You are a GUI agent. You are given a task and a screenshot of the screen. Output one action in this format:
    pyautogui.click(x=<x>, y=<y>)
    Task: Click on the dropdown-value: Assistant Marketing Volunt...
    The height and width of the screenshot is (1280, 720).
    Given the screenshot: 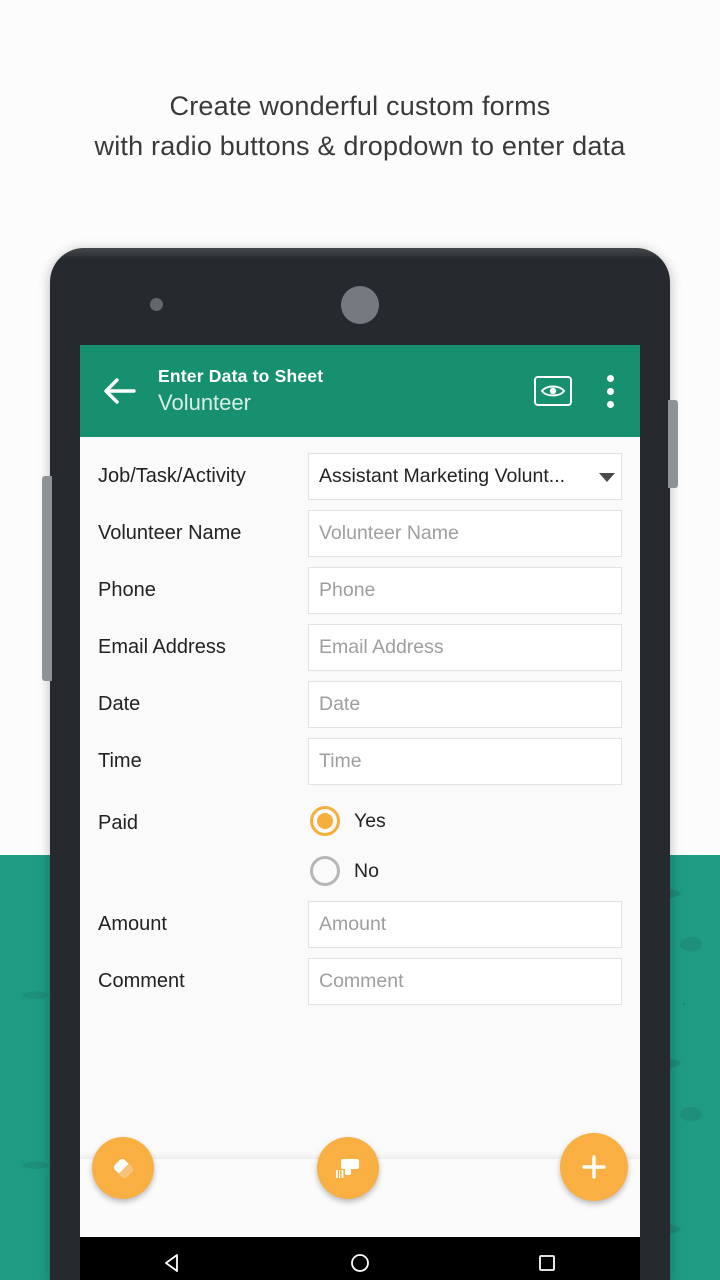 What is the action you would take?
    pyautogui.click(x=442, y=476)
    